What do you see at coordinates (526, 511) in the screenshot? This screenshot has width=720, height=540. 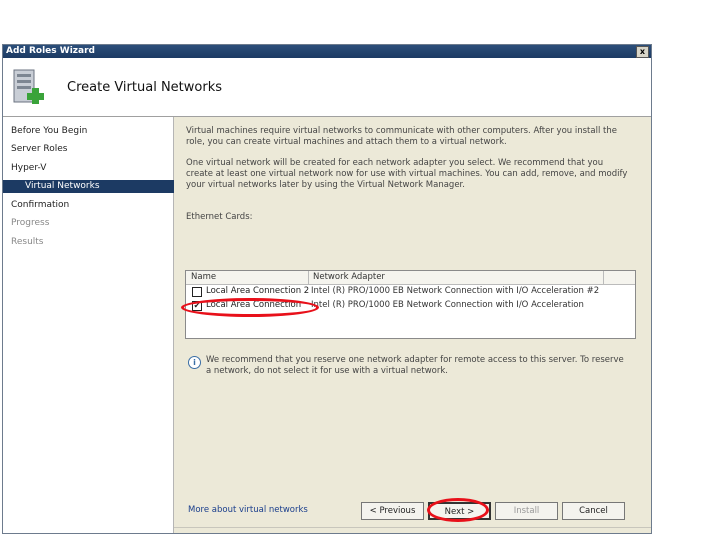 I see `install-button: Install` at bounding box center [526, 511].